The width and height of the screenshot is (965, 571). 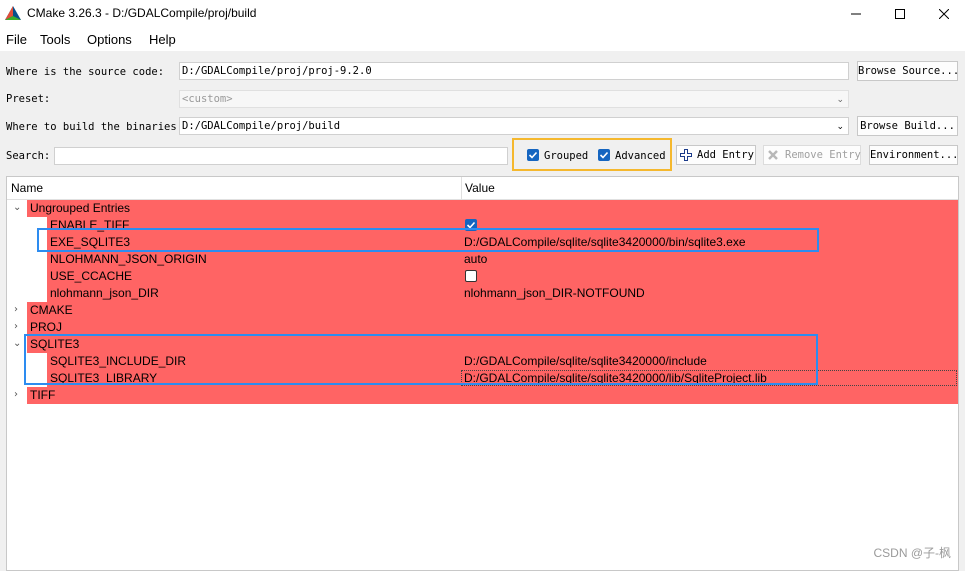 I want to click on cmake-logo-icon, so click(x=13, y=13).